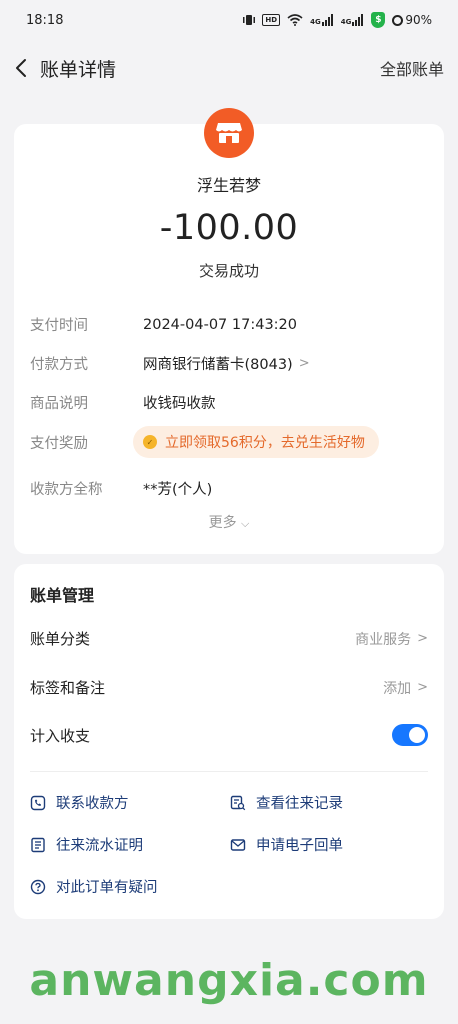  What do you see at coordinates (68, 688) in the screenshot?
I see `tags-label: 标签和备注` at bounding box center [68, 688].